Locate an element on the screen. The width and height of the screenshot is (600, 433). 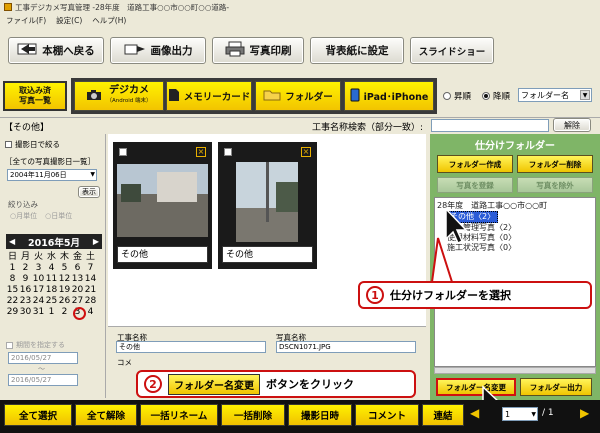
date-select: 2004年11月06日 ▼ is located at coordinates (52, 175).